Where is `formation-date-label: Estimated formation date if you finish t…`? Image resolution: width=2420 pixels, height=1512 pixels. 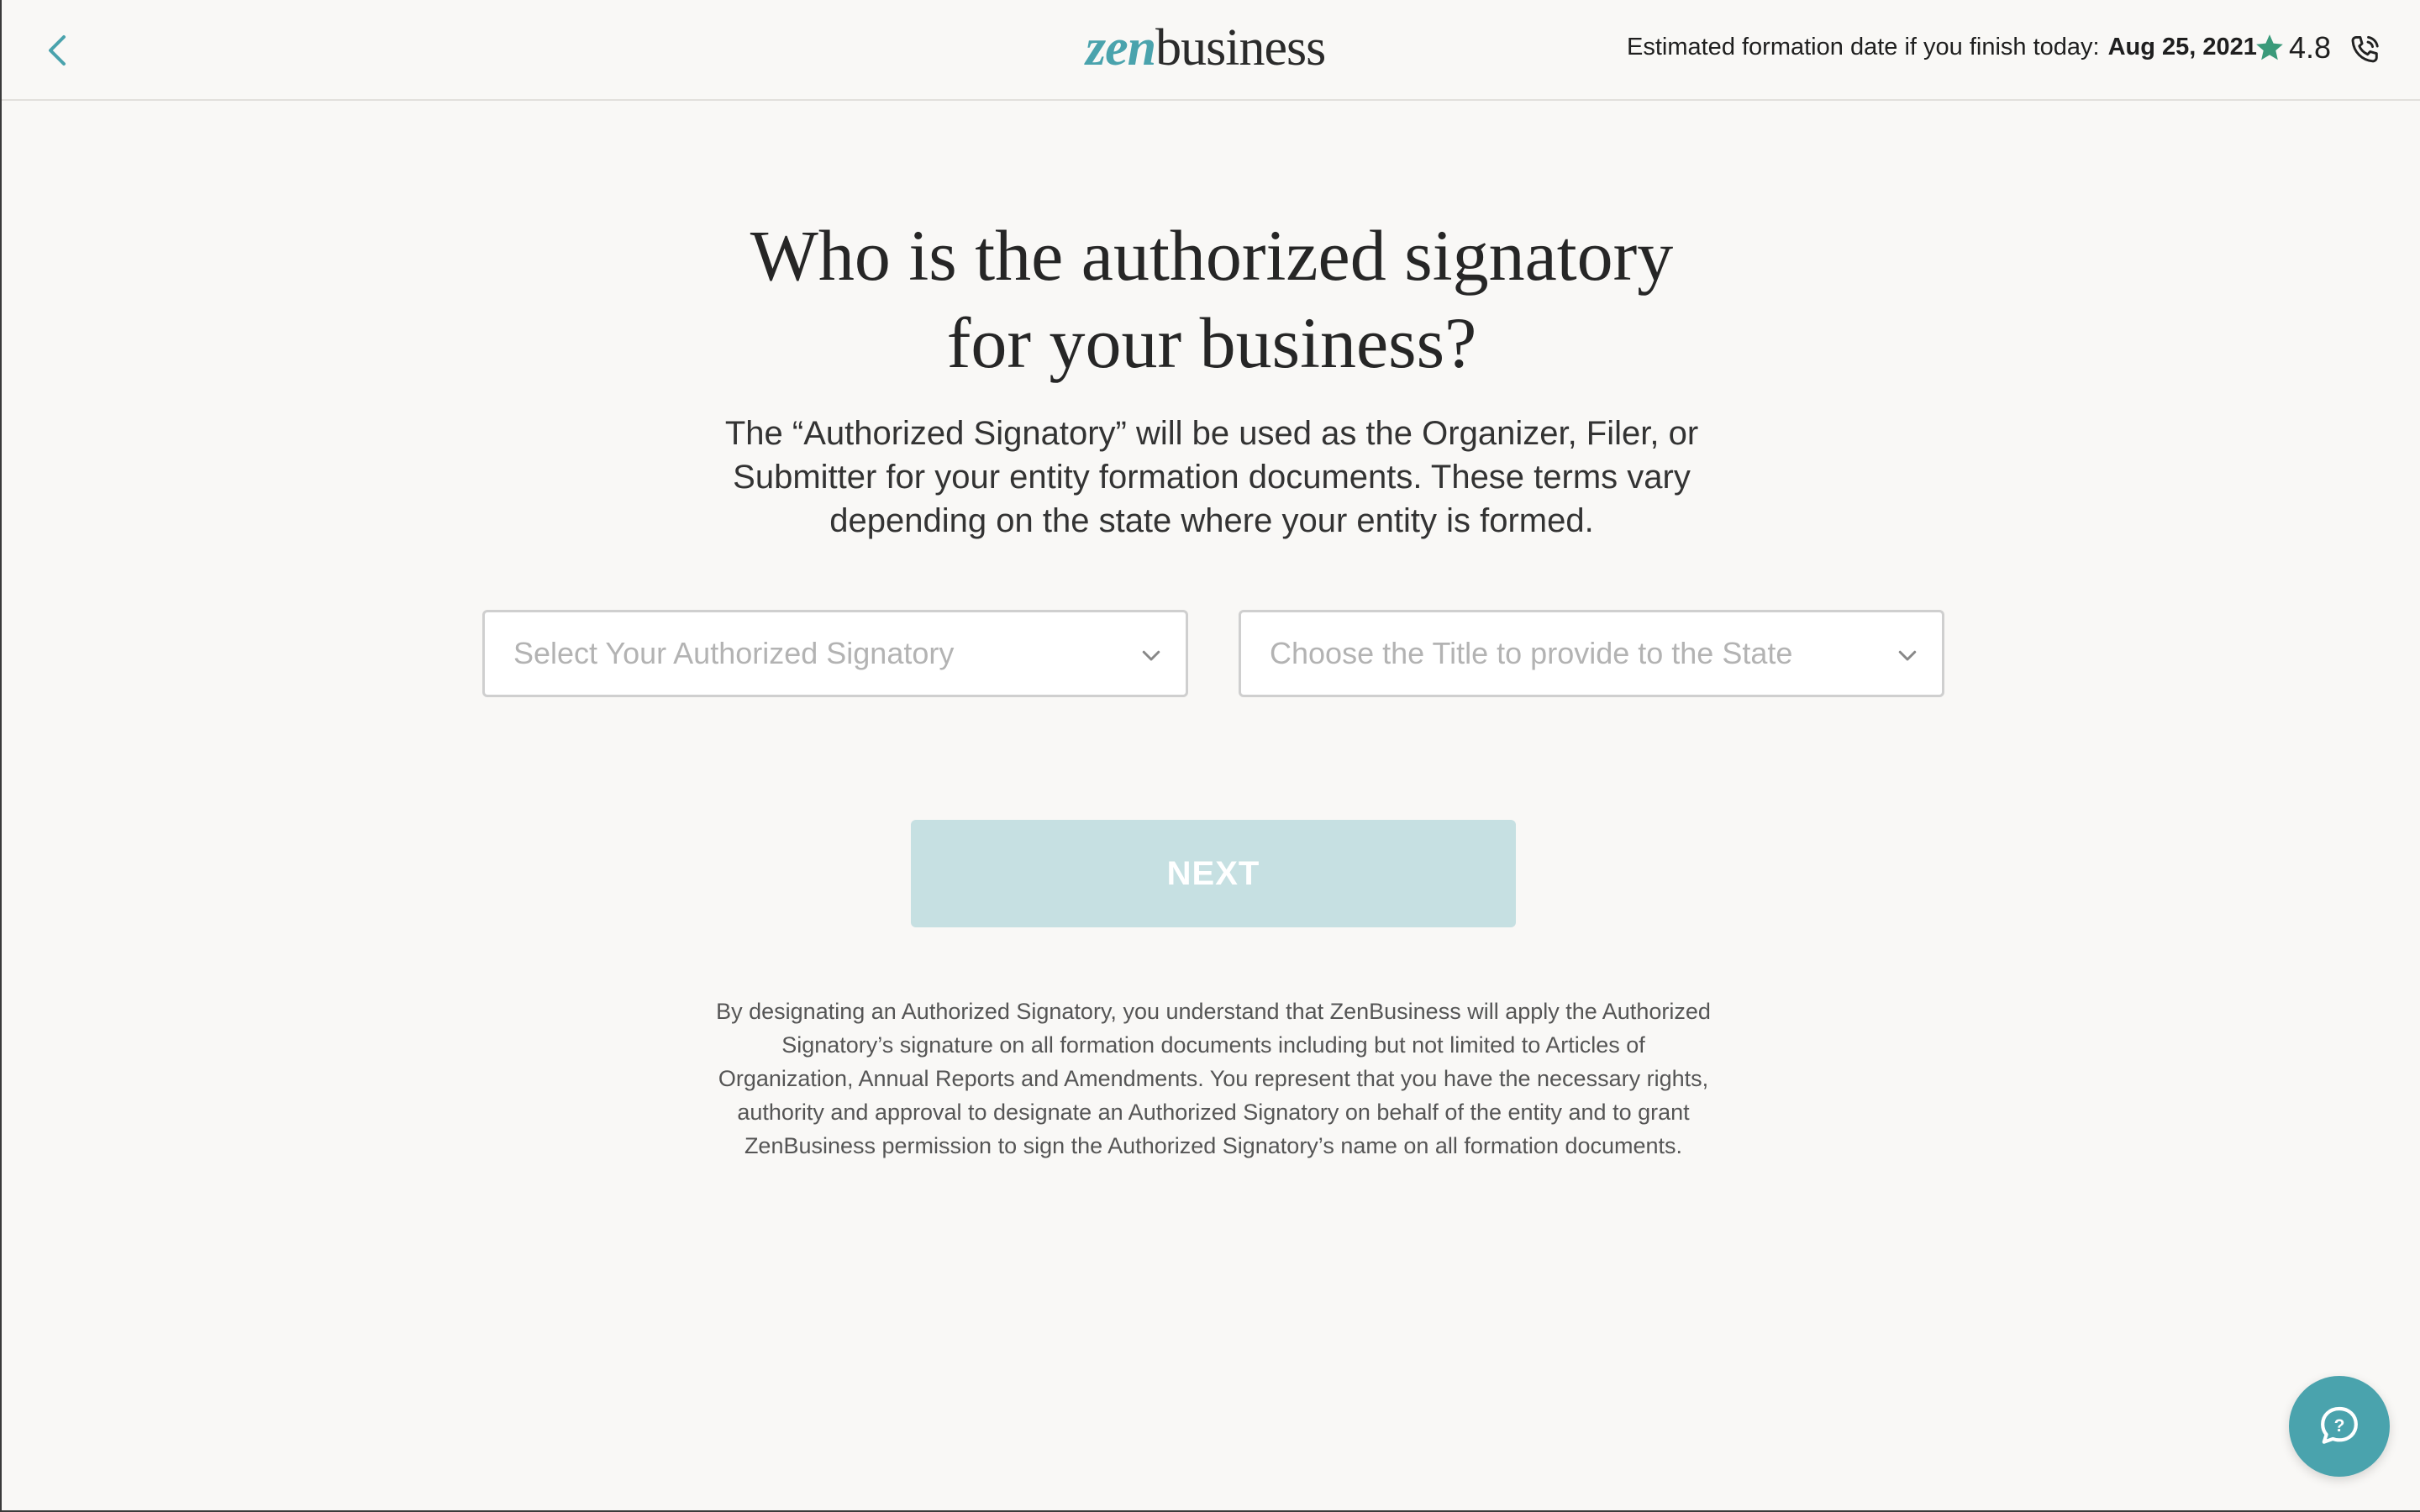
formation-date-label: Estimated formation date if you finish t… is located at coordinates (1863, 47).